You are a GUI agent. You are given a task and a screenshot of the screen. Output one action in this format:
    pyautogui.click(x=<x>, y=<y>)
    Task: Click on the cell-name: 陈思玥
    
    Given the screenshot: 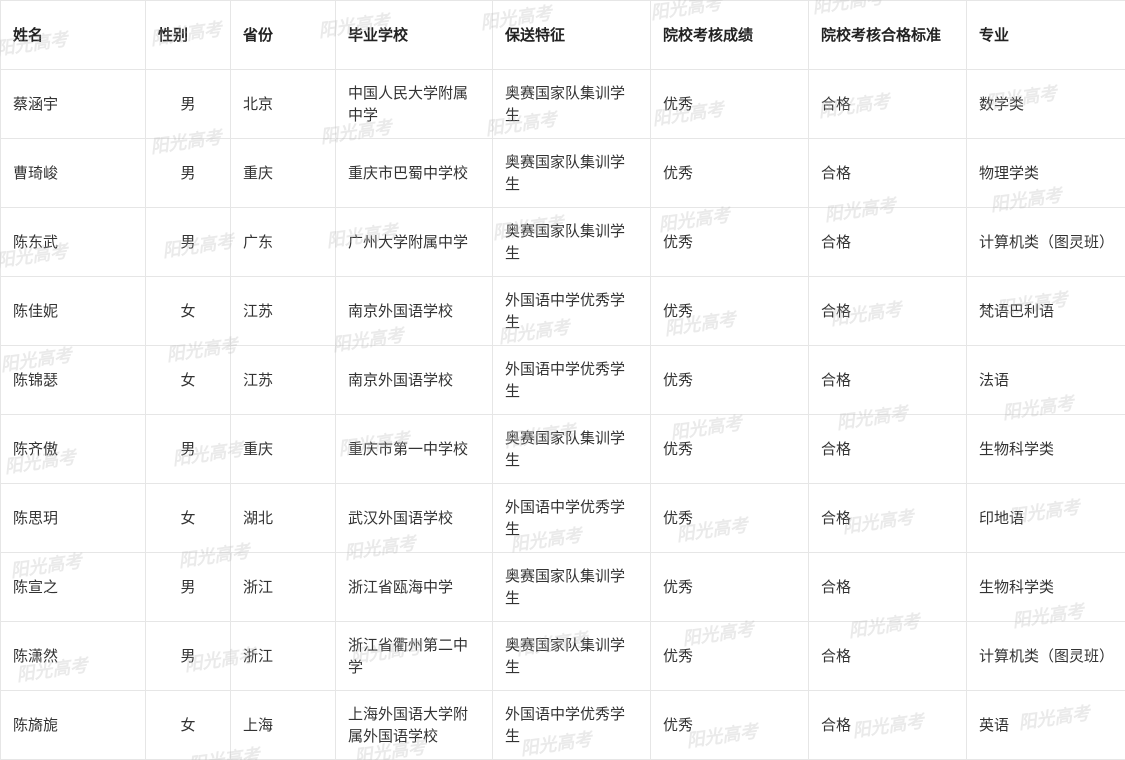 What is the action you would take?
    pyautogui.click(x=73, y=518)
    